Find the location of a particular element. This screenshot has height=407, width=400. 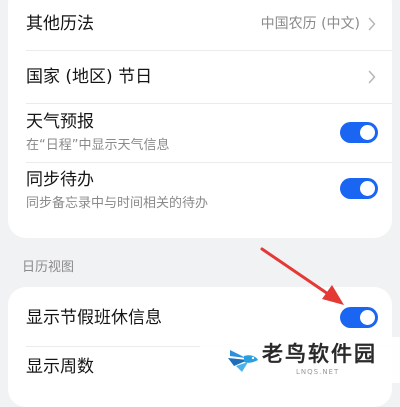

weather-forecast-row: 天气预报 在“日程”中显示天气信息 is located at coordinates (200, 133).